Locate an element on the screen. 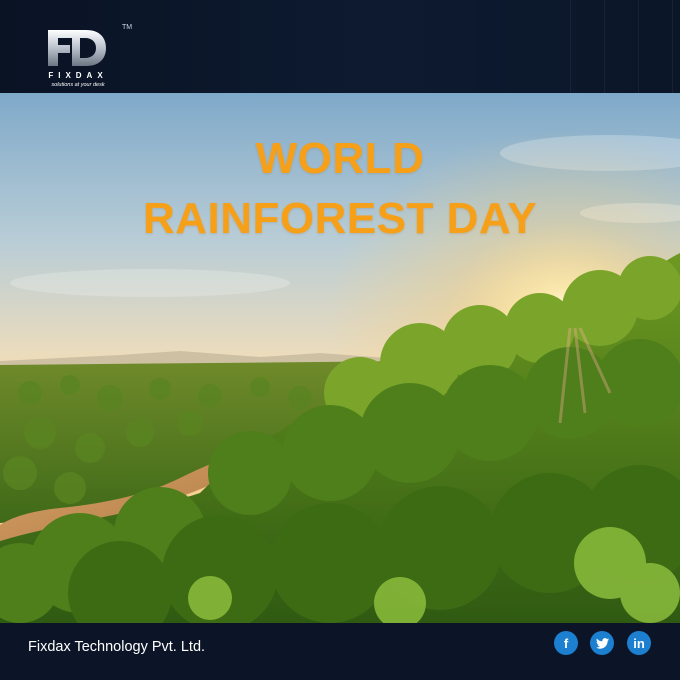  trademark-label: TM is located at coordinates (127, 27).